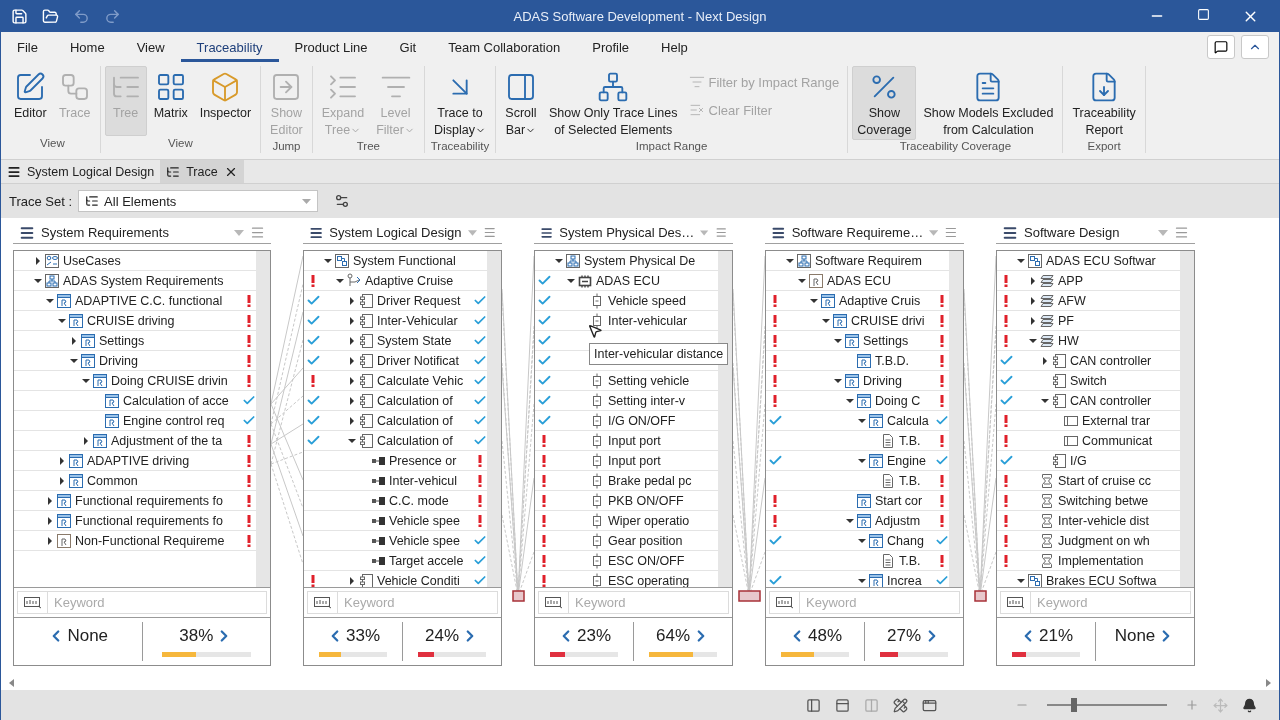 The width and height of the screenshot is (1280, 720). Describe the element at coordinates (613, 103) in the screenshot. I see `ribbon-button: Show Only Trace Lines of Selected Elements` at that location.